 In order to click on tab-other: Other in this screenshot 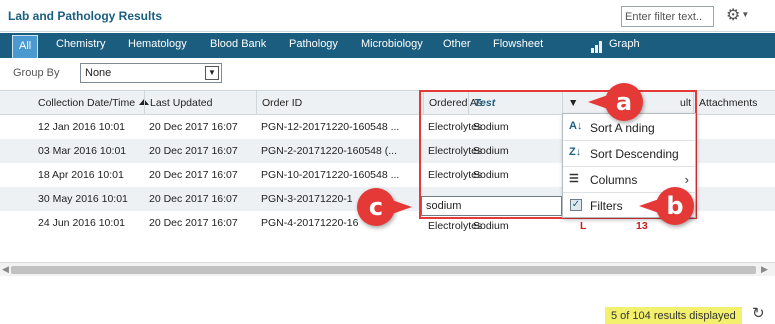, I will do `click(457, 44)`.